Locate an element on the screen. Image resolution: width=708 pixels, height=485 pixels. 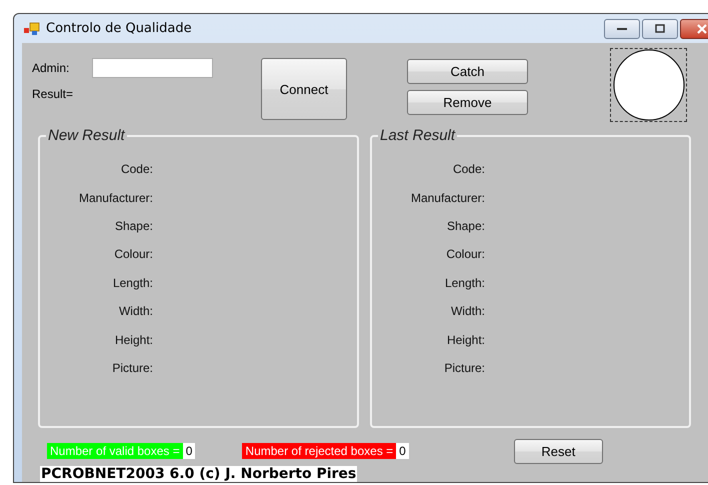
remove-button: Remove is located at coordinates (467, 102).